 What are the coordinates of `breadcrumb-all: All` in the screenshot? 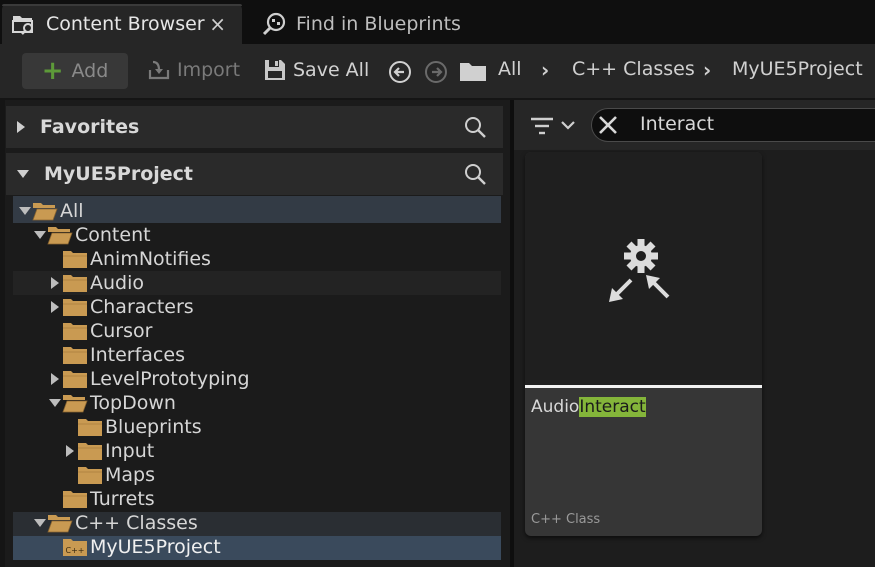 It's located at (510, 69).